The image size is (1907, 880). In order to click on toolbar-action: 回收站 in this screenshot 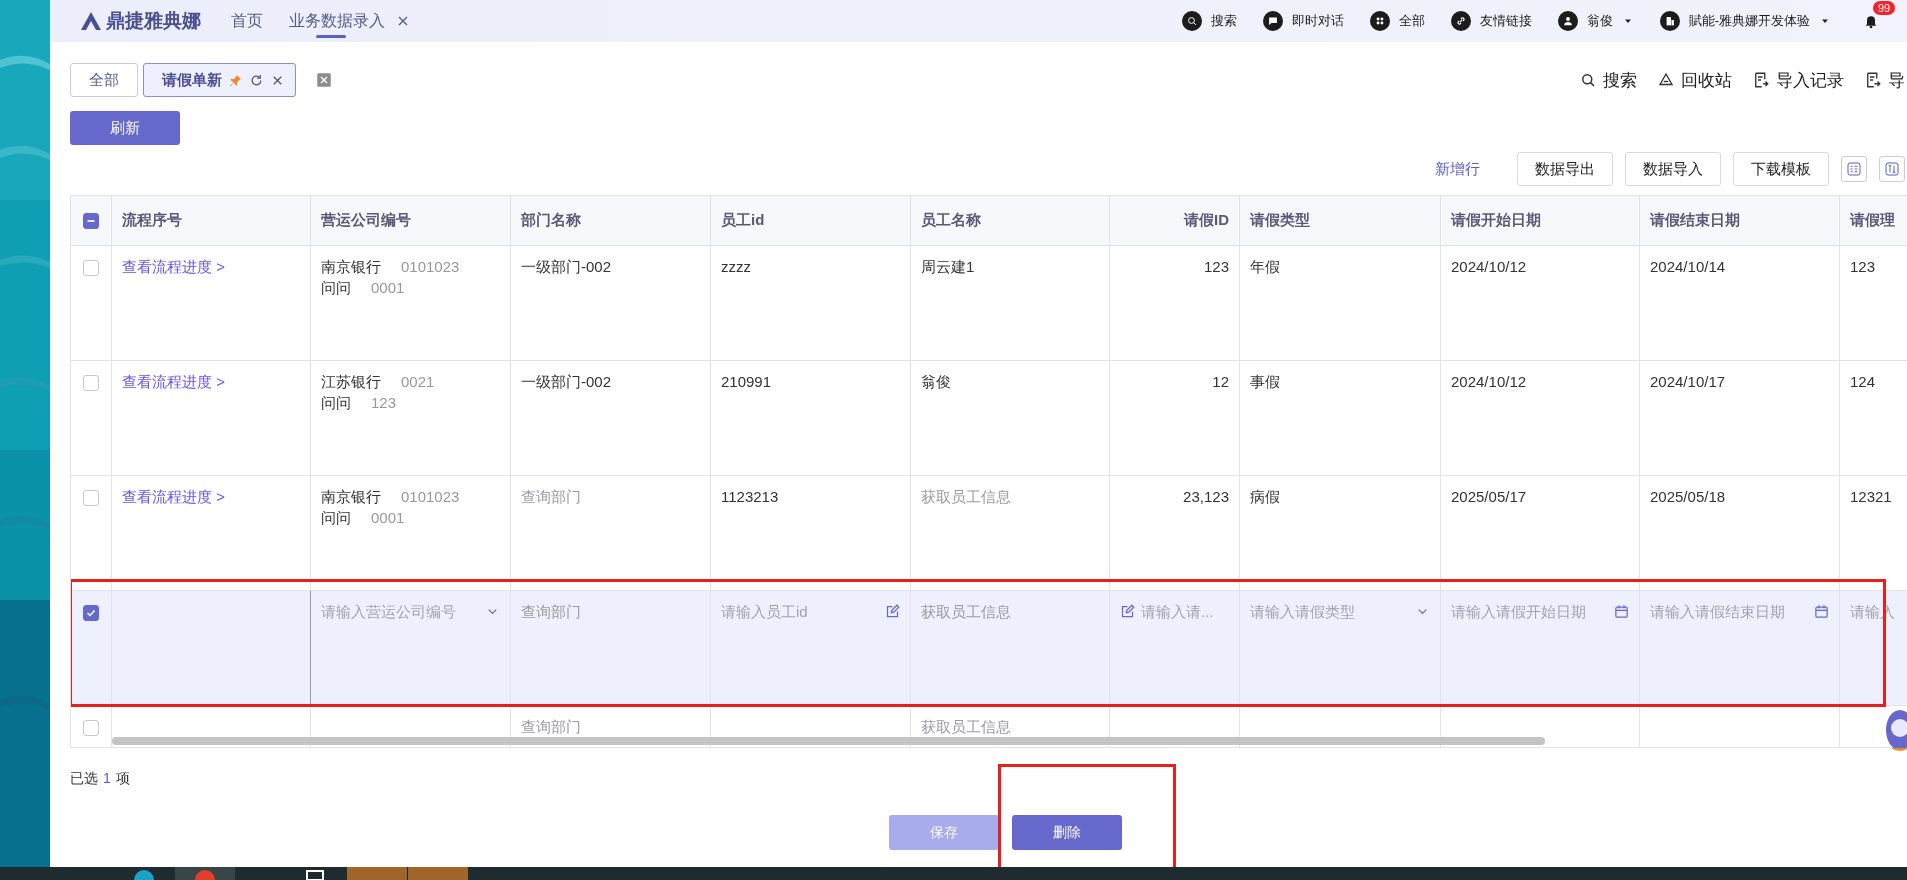, I will do `click(1694, 80)`.